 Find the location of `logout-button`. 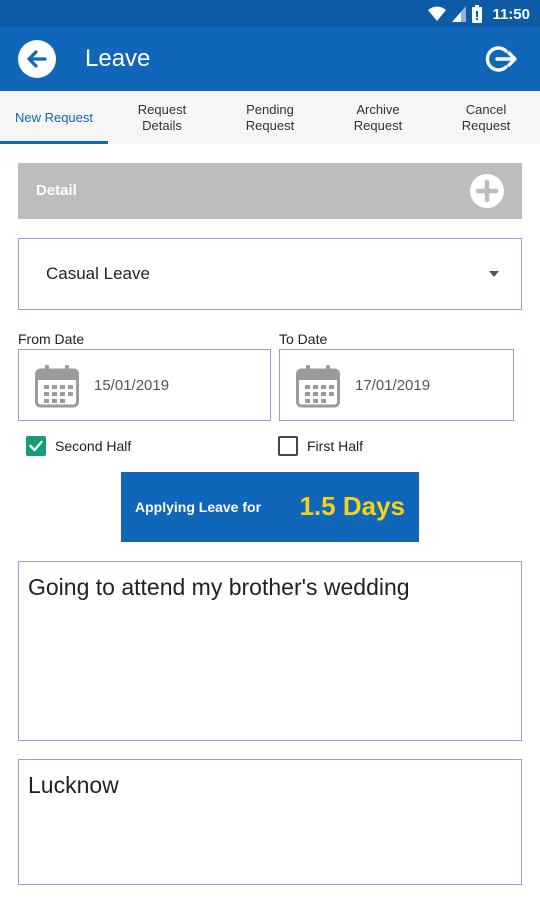

logout-button is located at coordinates (501, 59).